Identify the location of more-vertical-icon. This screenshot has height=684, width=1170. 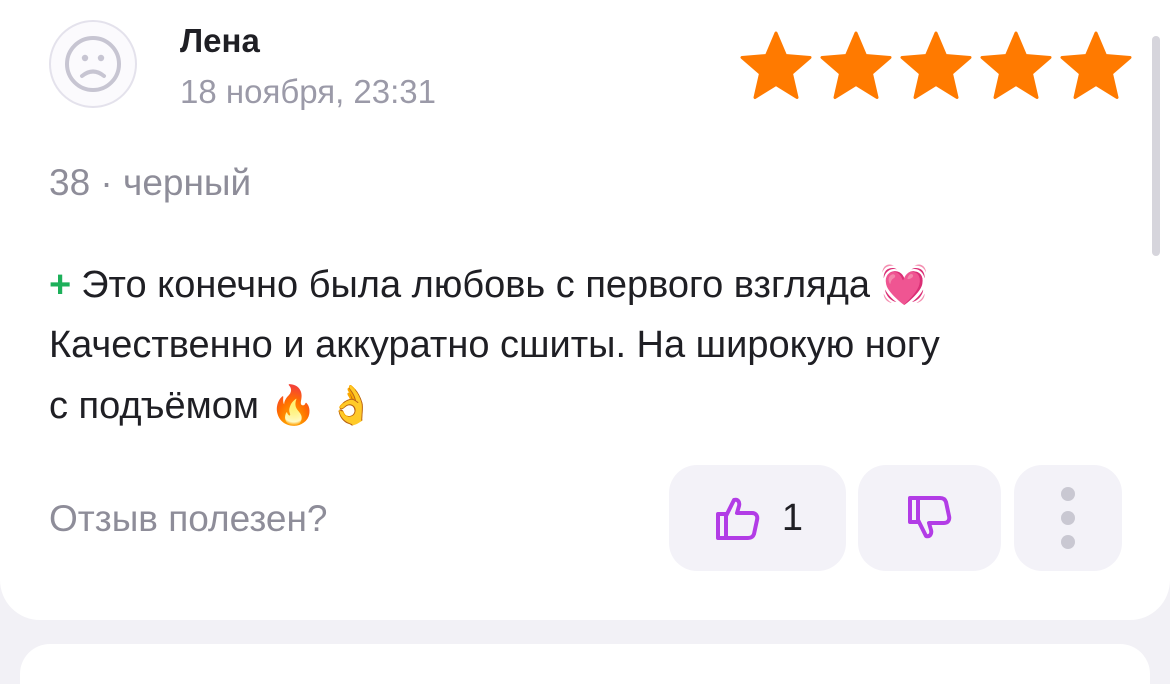
(1068, 518).